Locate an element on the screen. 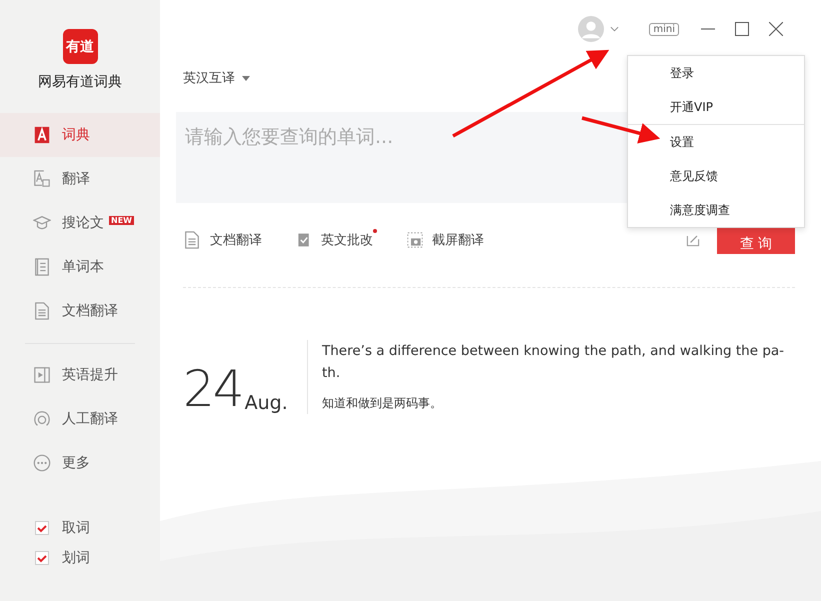 The image size is (821, 601). sidebar-item: 更多 is located at coordinates (80, 463).